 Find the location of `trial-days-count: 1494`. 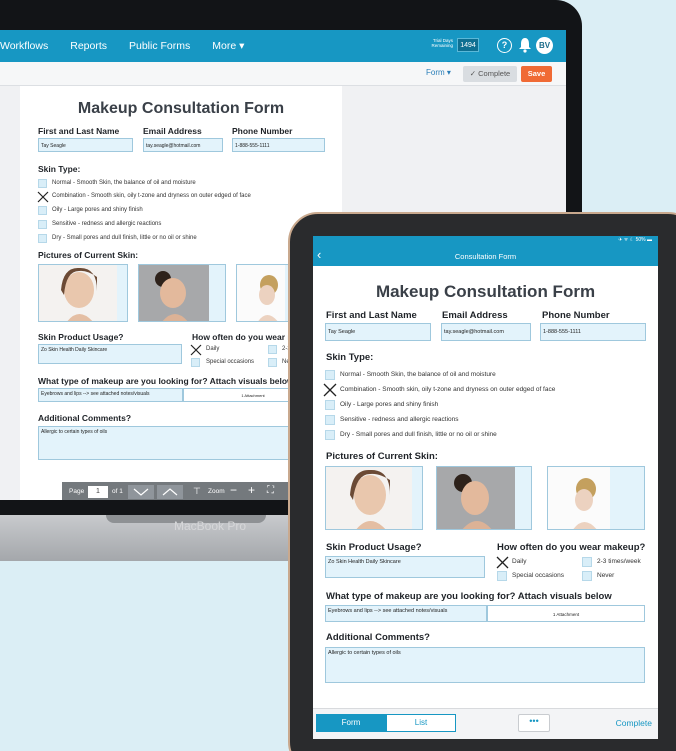

trial-days-count: 1494 is located at coordinates (468, 45).